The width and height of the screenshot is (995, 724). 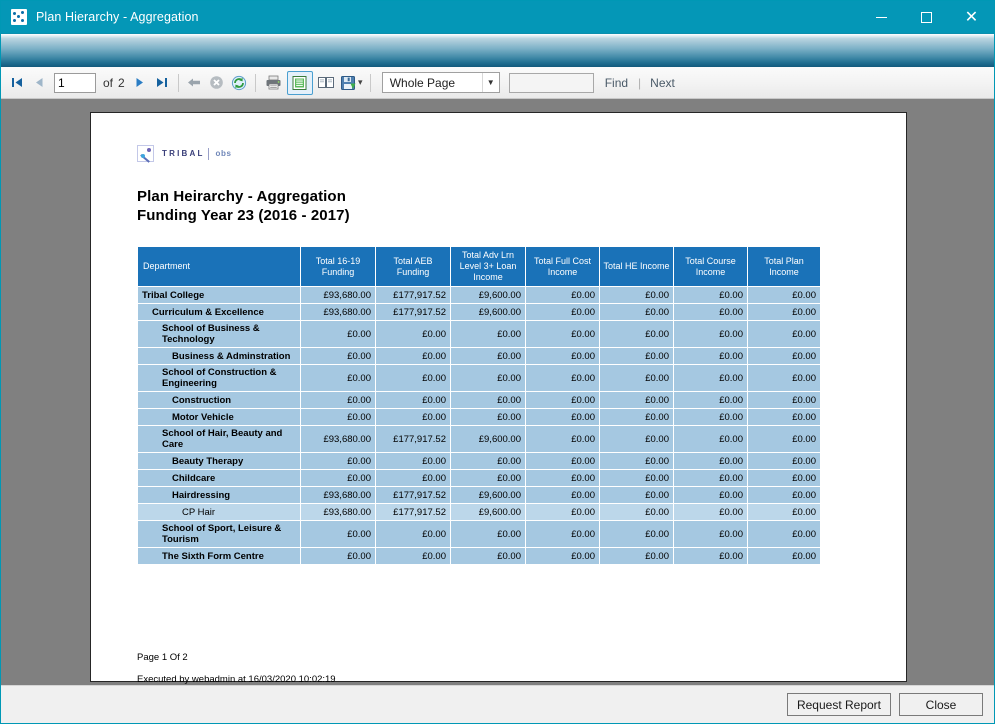 I want to click on chevron-down-icon: ▾, so click(x=360, y=82).